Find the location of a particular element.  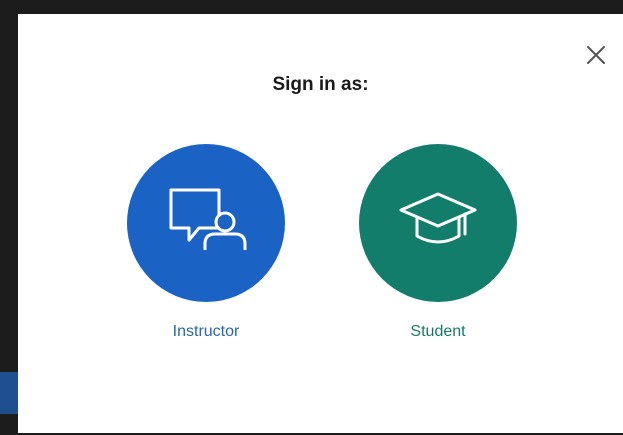

student-option: Student is located at coordinates (438, 242).